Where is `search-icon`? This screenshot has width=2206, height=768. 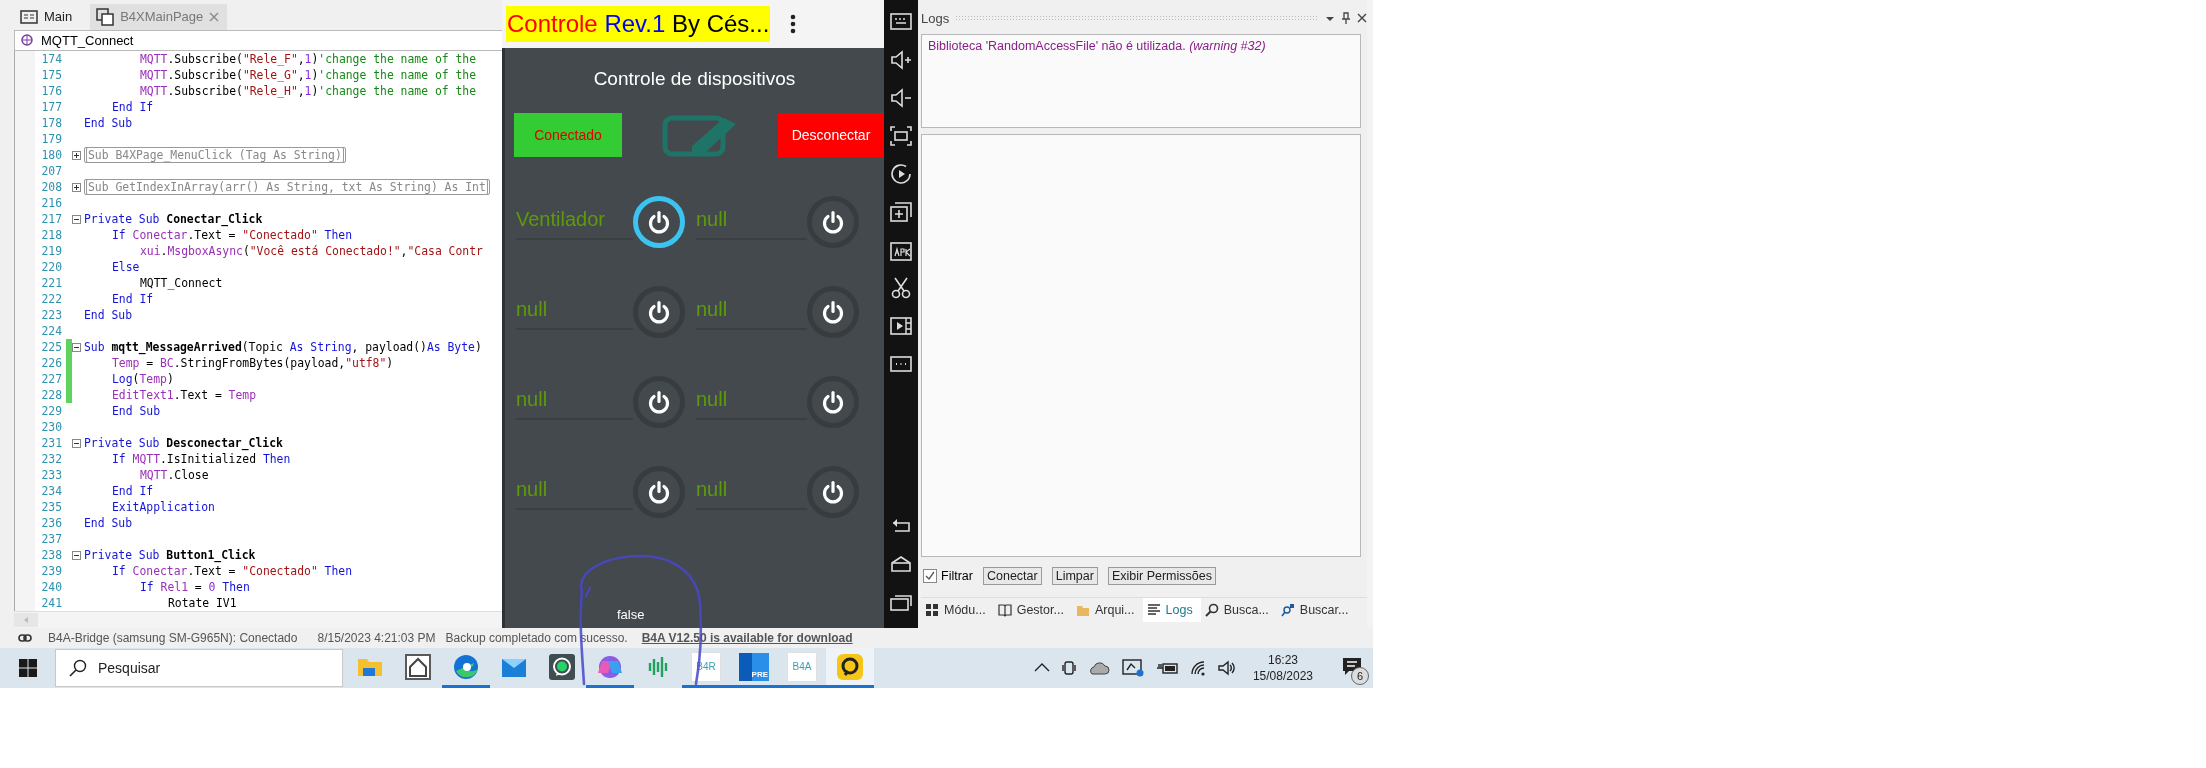 search-icon is located at coordinates (1211, 610).